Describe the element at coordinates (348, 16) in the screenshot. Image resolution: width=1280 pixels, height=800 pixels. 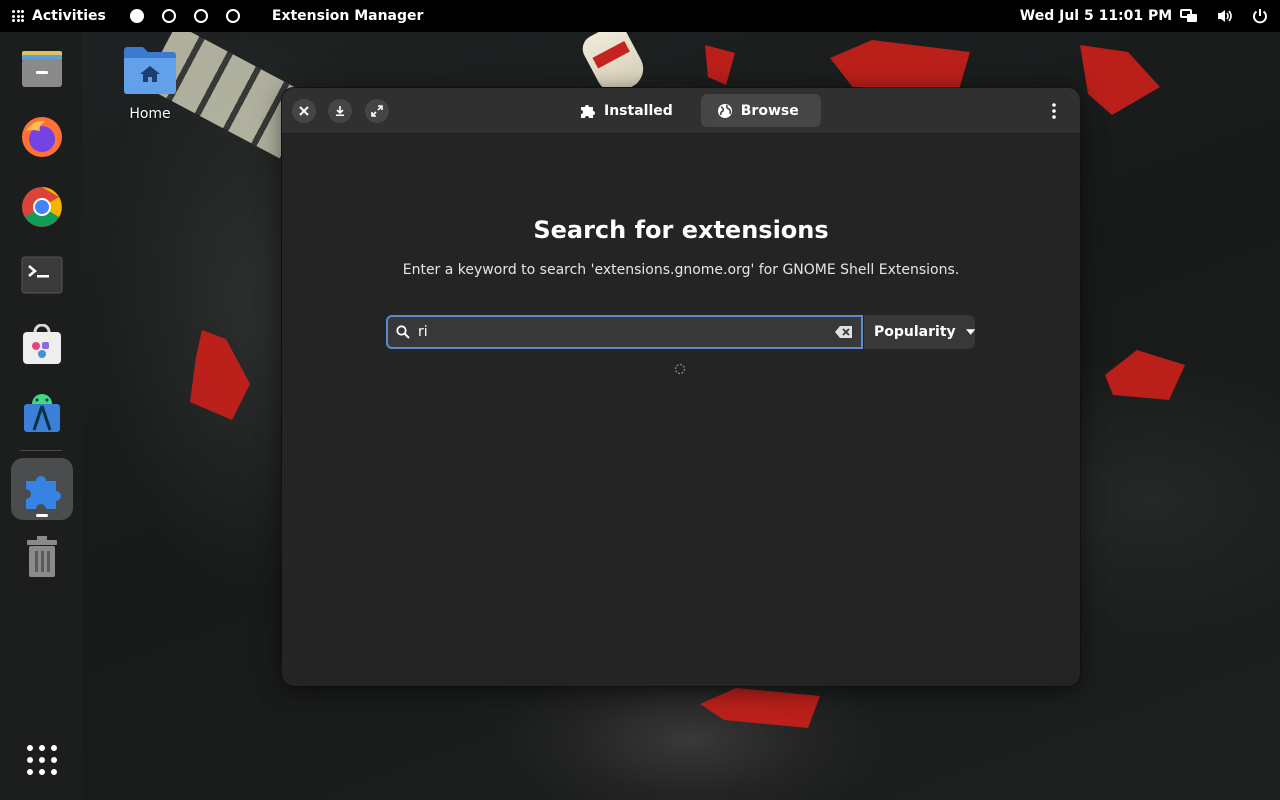
I see `app-menu: Extension Manager` at that location.